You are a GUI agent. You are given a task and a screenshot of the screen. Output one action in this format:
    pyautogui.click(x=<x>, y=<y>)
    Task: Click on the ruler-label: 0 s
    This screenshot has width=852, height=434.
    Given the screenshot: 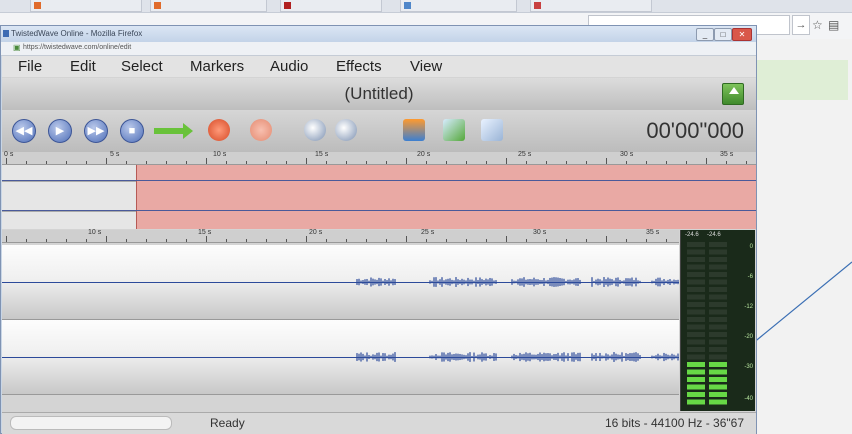 What is the action you would take?
    pyautogui.click(x=9, y=154)
    